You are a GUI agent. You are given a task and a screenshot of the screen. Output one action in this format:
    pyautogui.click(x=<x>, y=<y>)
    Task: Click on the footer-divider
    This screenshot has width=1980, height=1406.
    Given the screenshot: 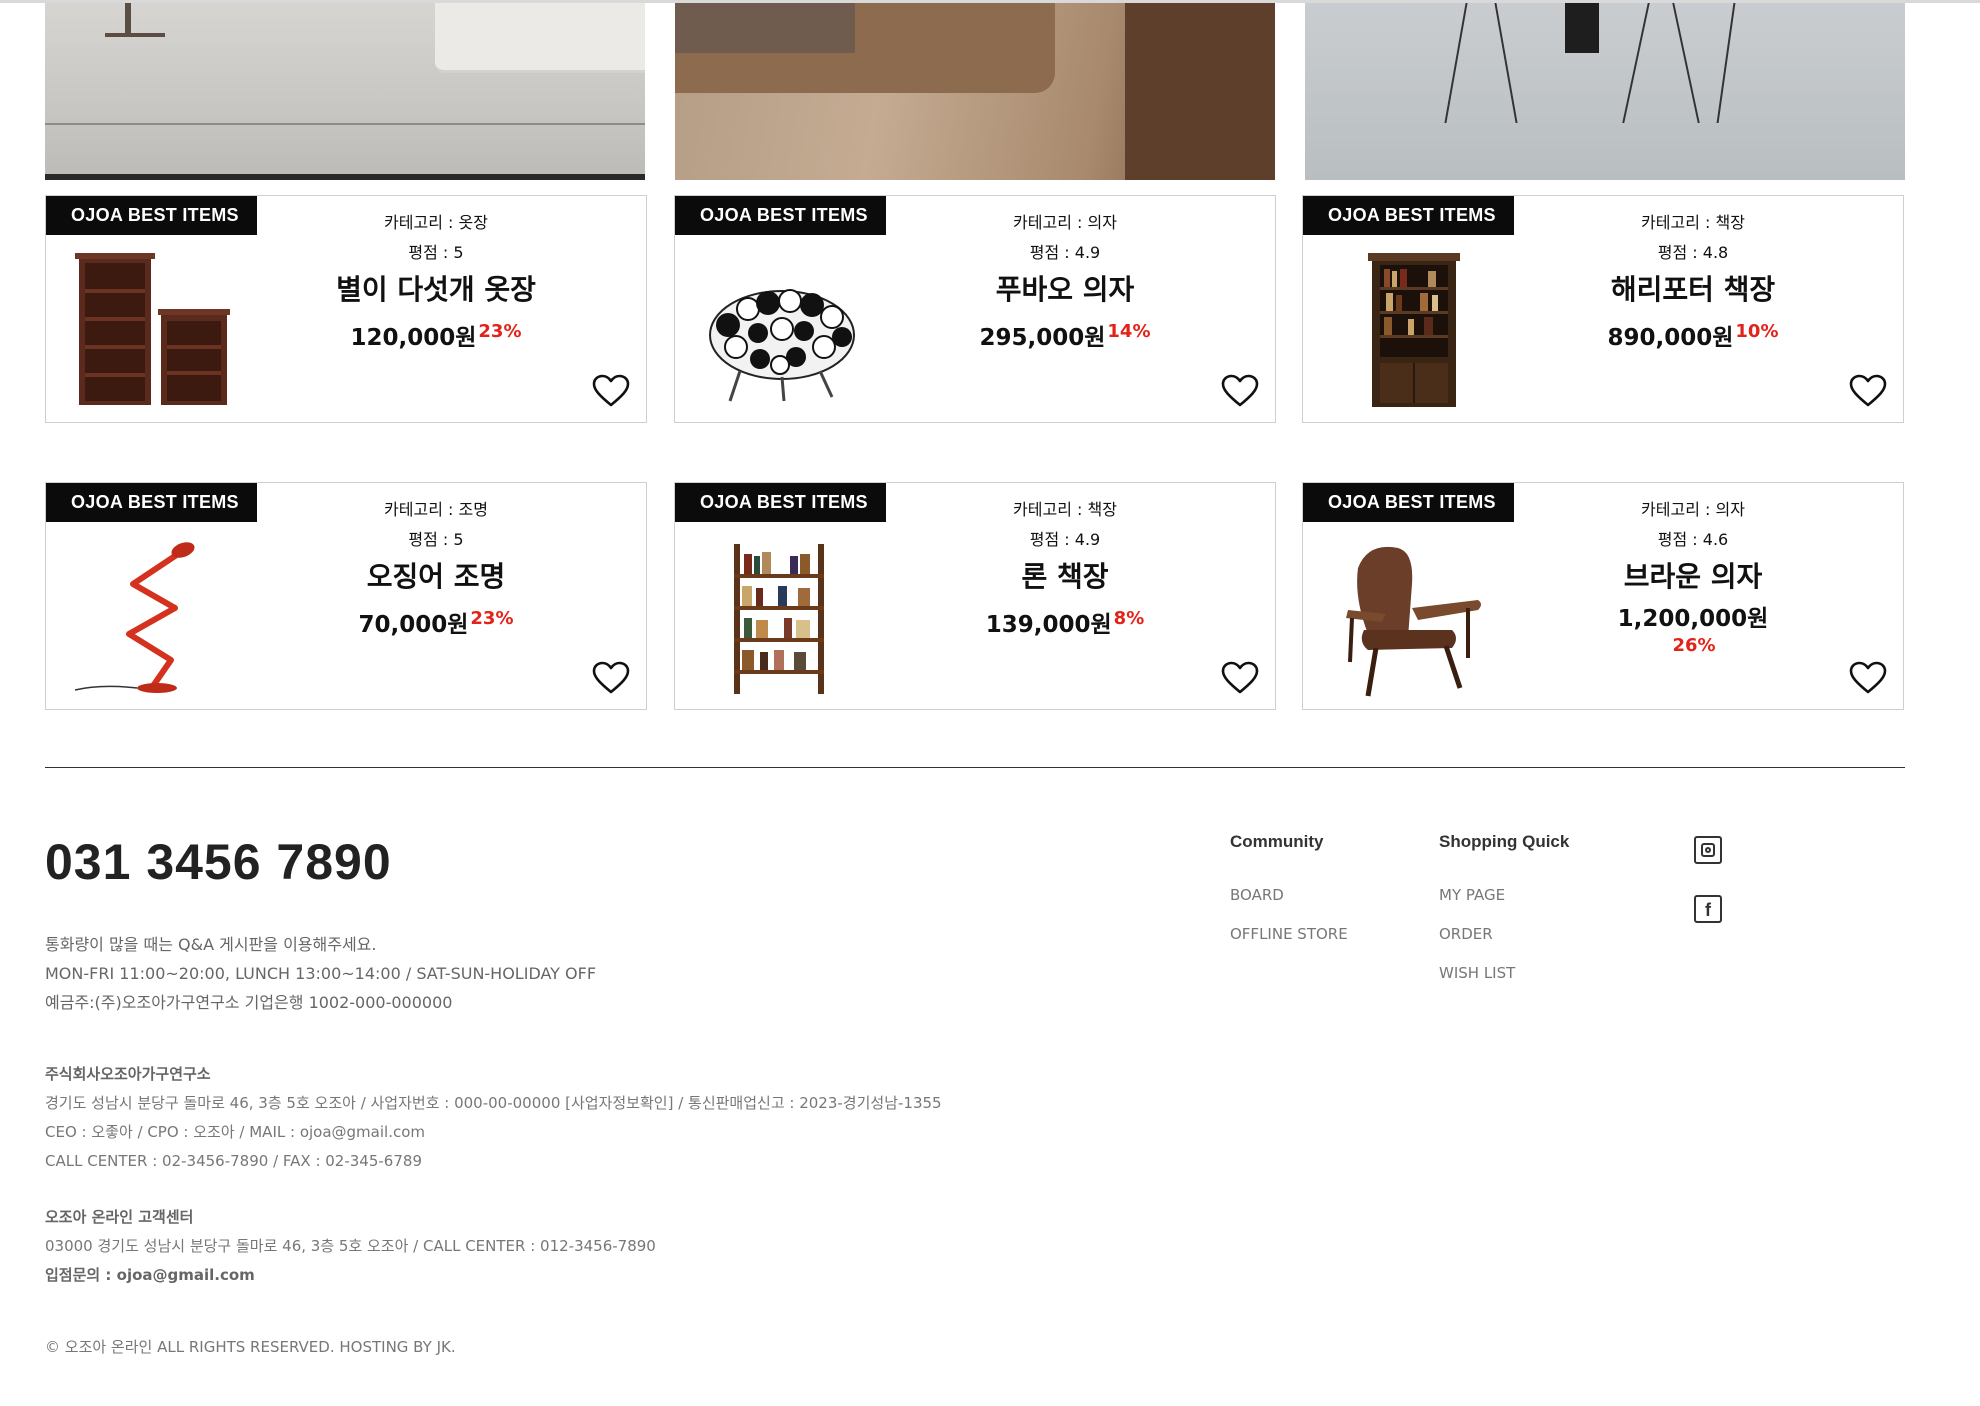 What is the action you would take?
    pyautogui.click(x=975, y=767)
    